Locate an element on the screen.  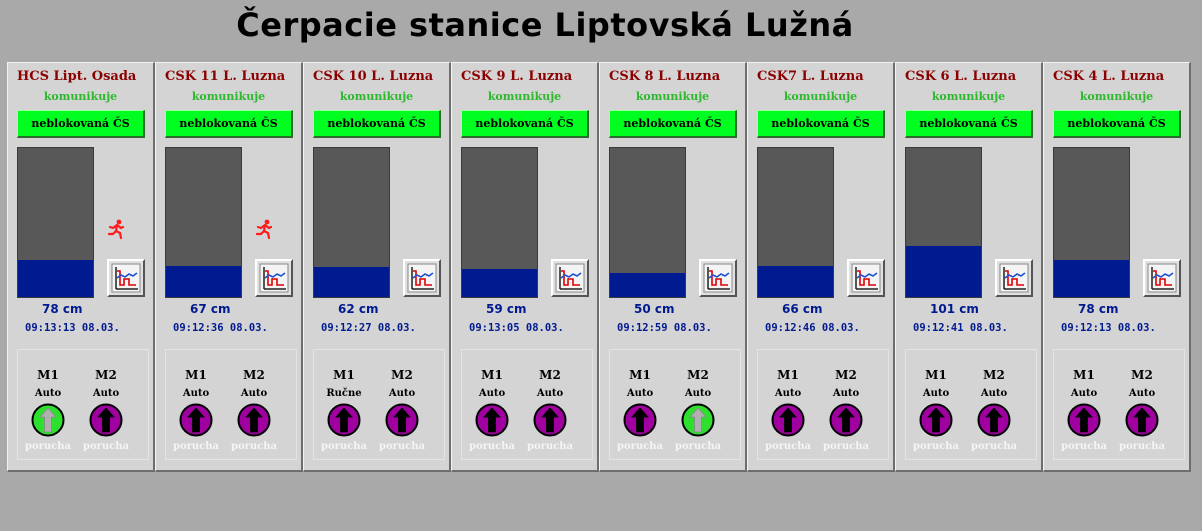
station-name: CSK 10 L. Luzna is located at coordinates (373, 76).